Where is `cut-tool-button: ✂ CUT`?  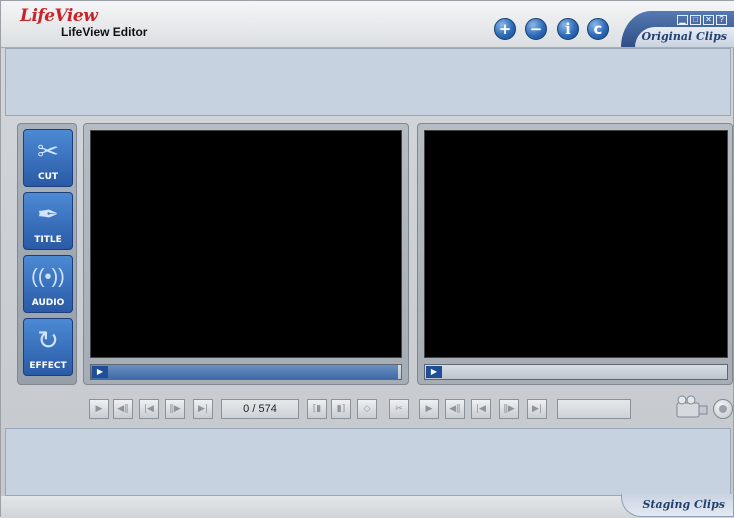 cut-tool-button: ✂ CUT is located at coordinates (48, 158).